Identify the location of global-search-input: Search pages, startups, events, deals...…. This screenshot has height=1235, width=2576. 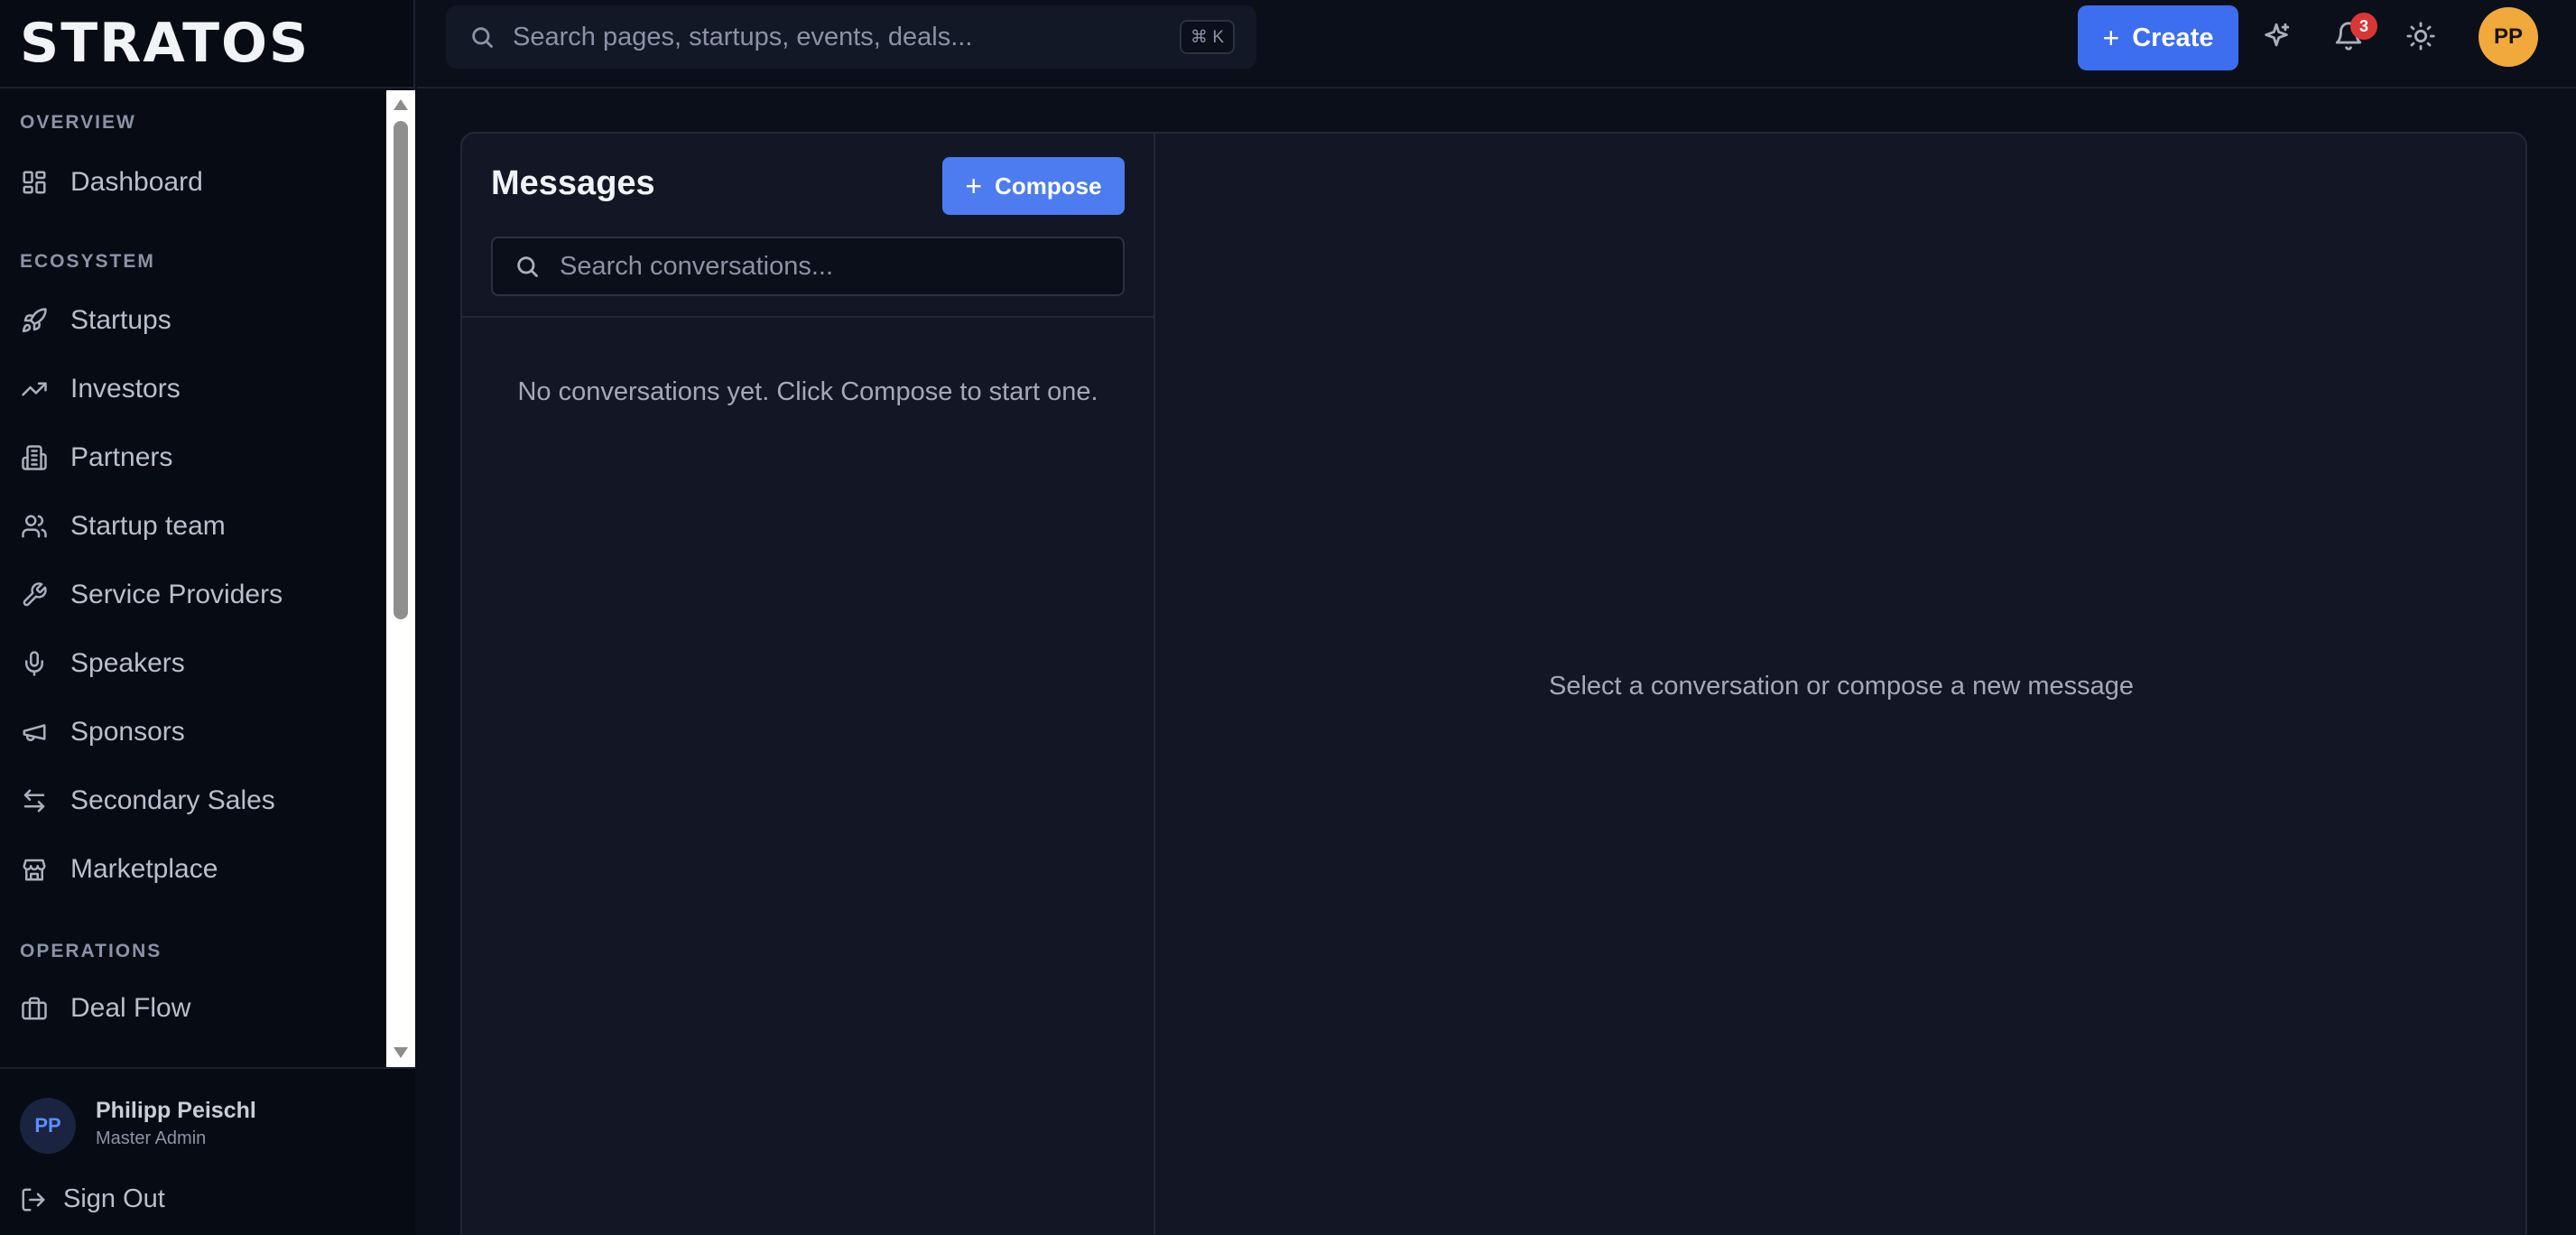
(851, 37).